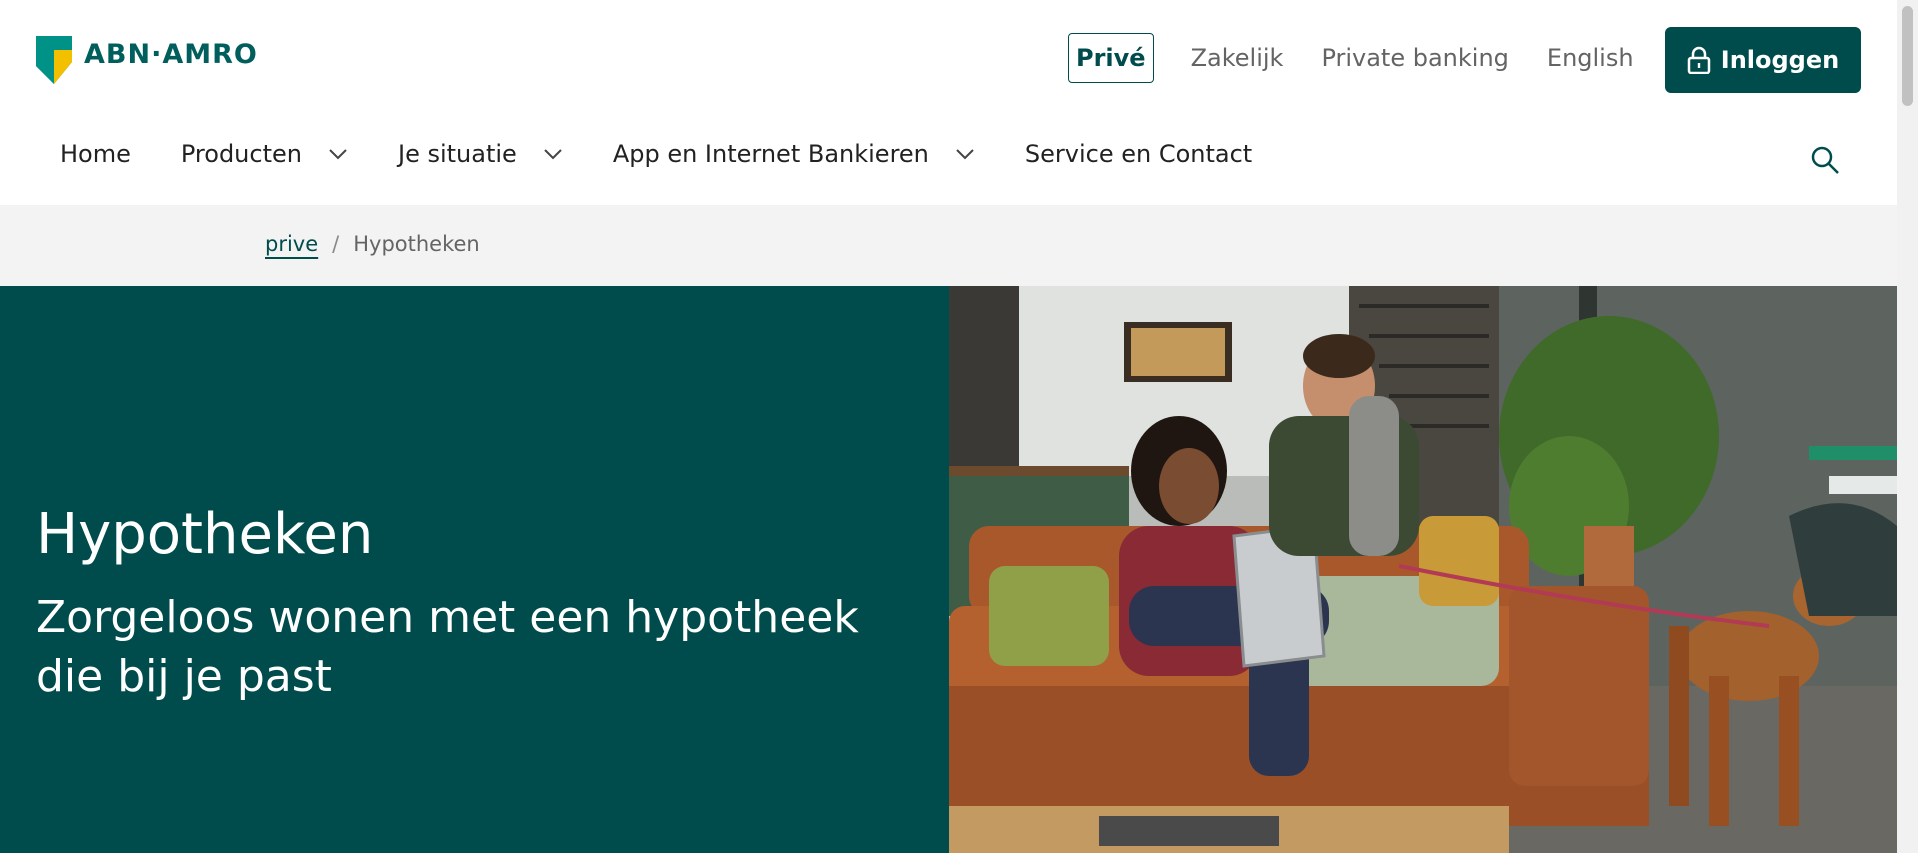 The image size is (1918, 853). I want to click on nav-app-internet-bankieren: App en Internet Bankieren, so click(794, 154).